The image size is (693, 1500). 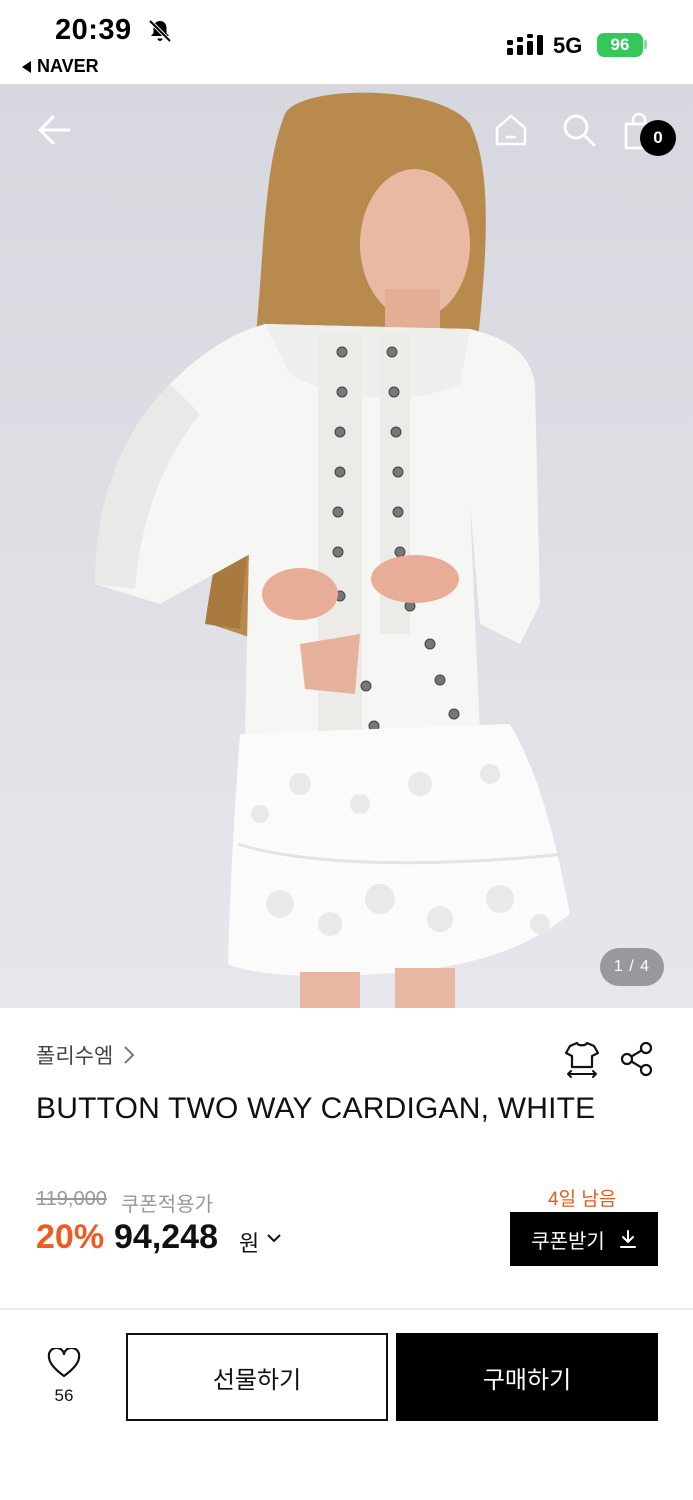 What do you see at coordinates (68, 66) in the screenshot?
I see `back-app-label: NAVER` at bounding box center [68, 66].